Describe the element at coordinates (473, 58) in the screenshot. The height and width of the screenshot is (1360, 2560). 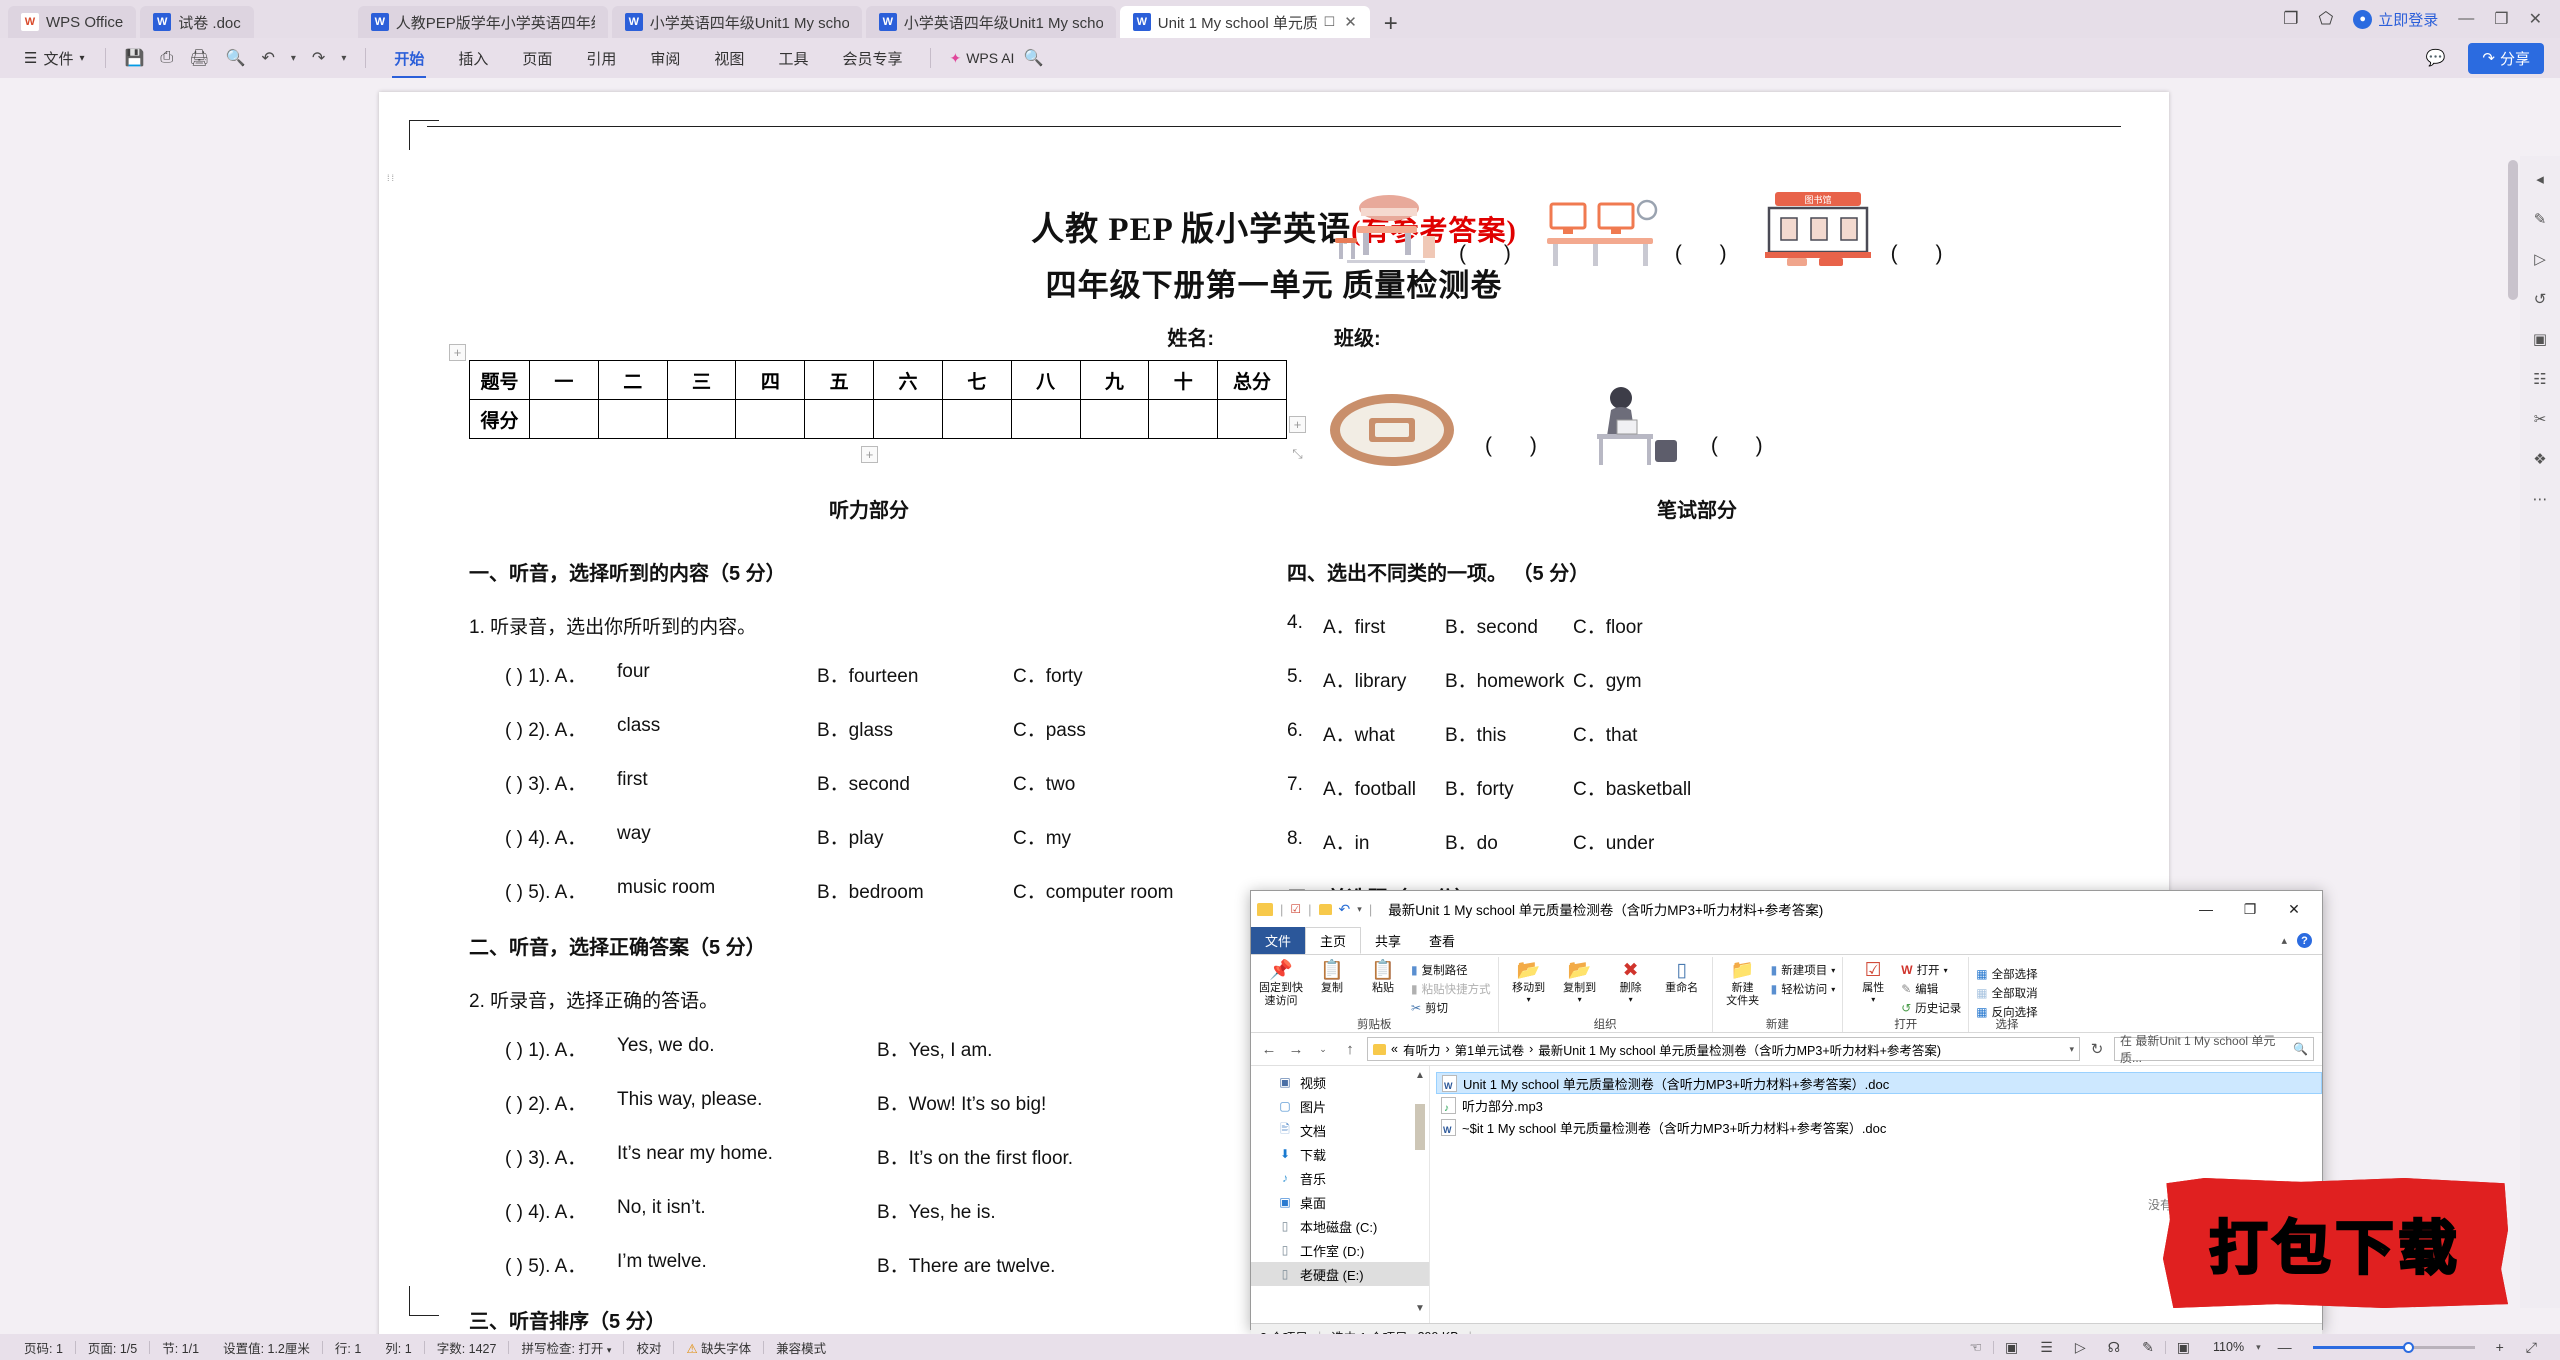
I see `ribbon-tab-insert: 插入` at that location.